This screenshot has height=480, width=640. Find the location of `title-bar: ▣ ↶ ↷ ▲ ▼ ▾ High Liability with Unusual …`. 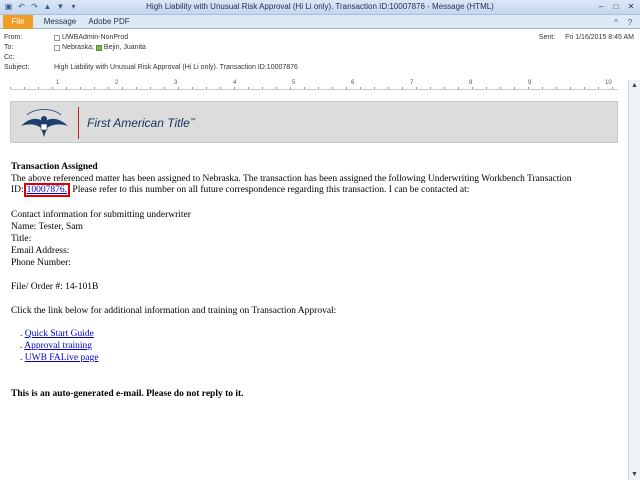

title-bar: ▣ ↶ ↷ ▲ ▼ ▾ High Liability with Unusual … is located at coordinates (320, 7).